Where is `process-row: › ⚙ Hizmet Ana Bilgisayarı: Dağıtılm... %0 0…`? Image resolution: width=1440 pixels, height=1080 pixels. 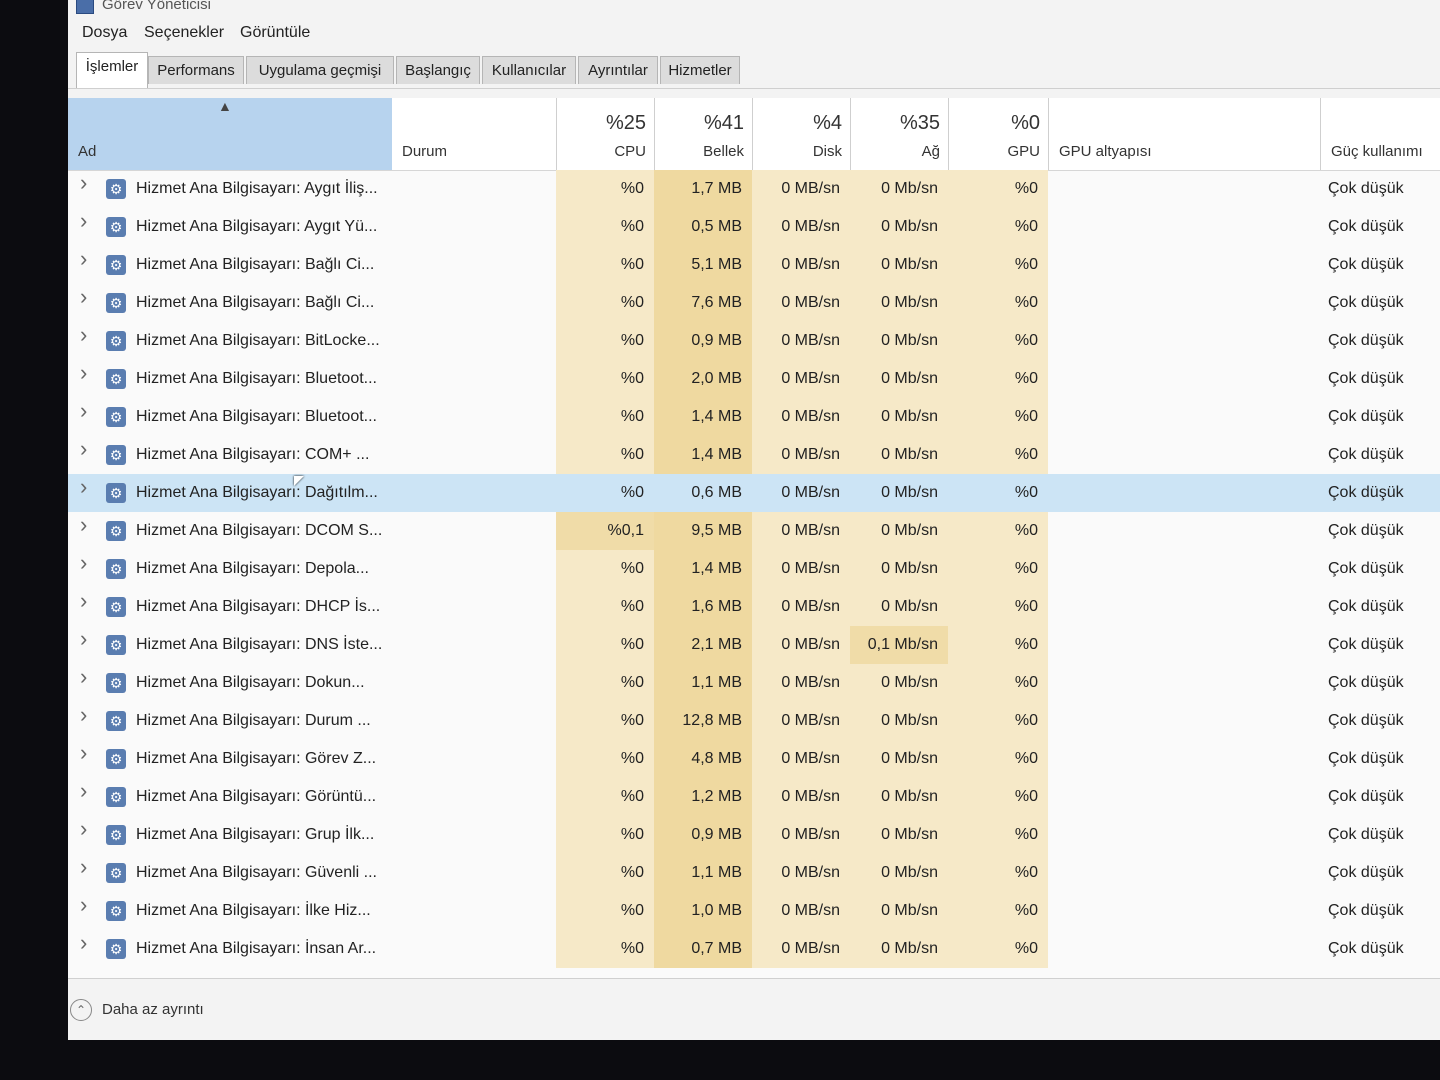
process-row: › ⚙ Hizmet Ana Bilgisayarı: Dağıtılm... %0 0… is located at coordinates (754, 493).